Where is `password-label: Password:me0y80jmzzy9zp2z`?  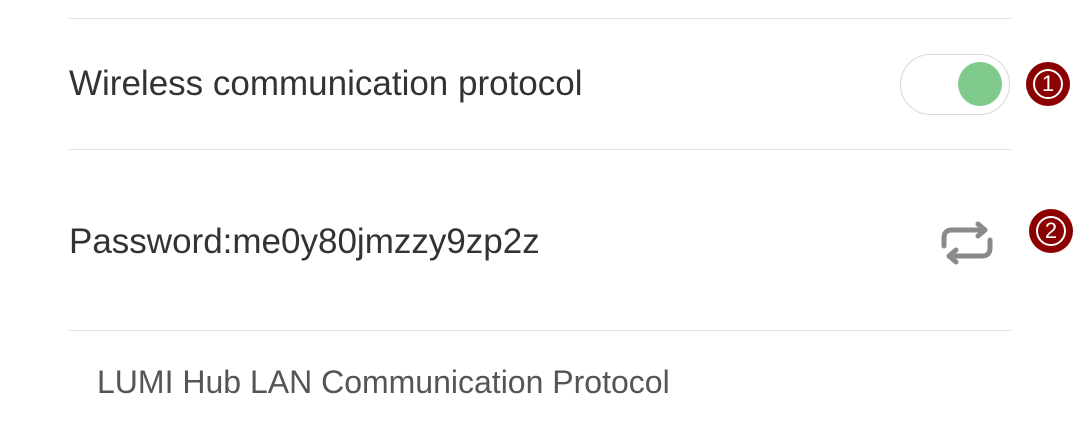
password-label: Password:me0y80jmzzy9zp2z is located at coordinates (304, 241).